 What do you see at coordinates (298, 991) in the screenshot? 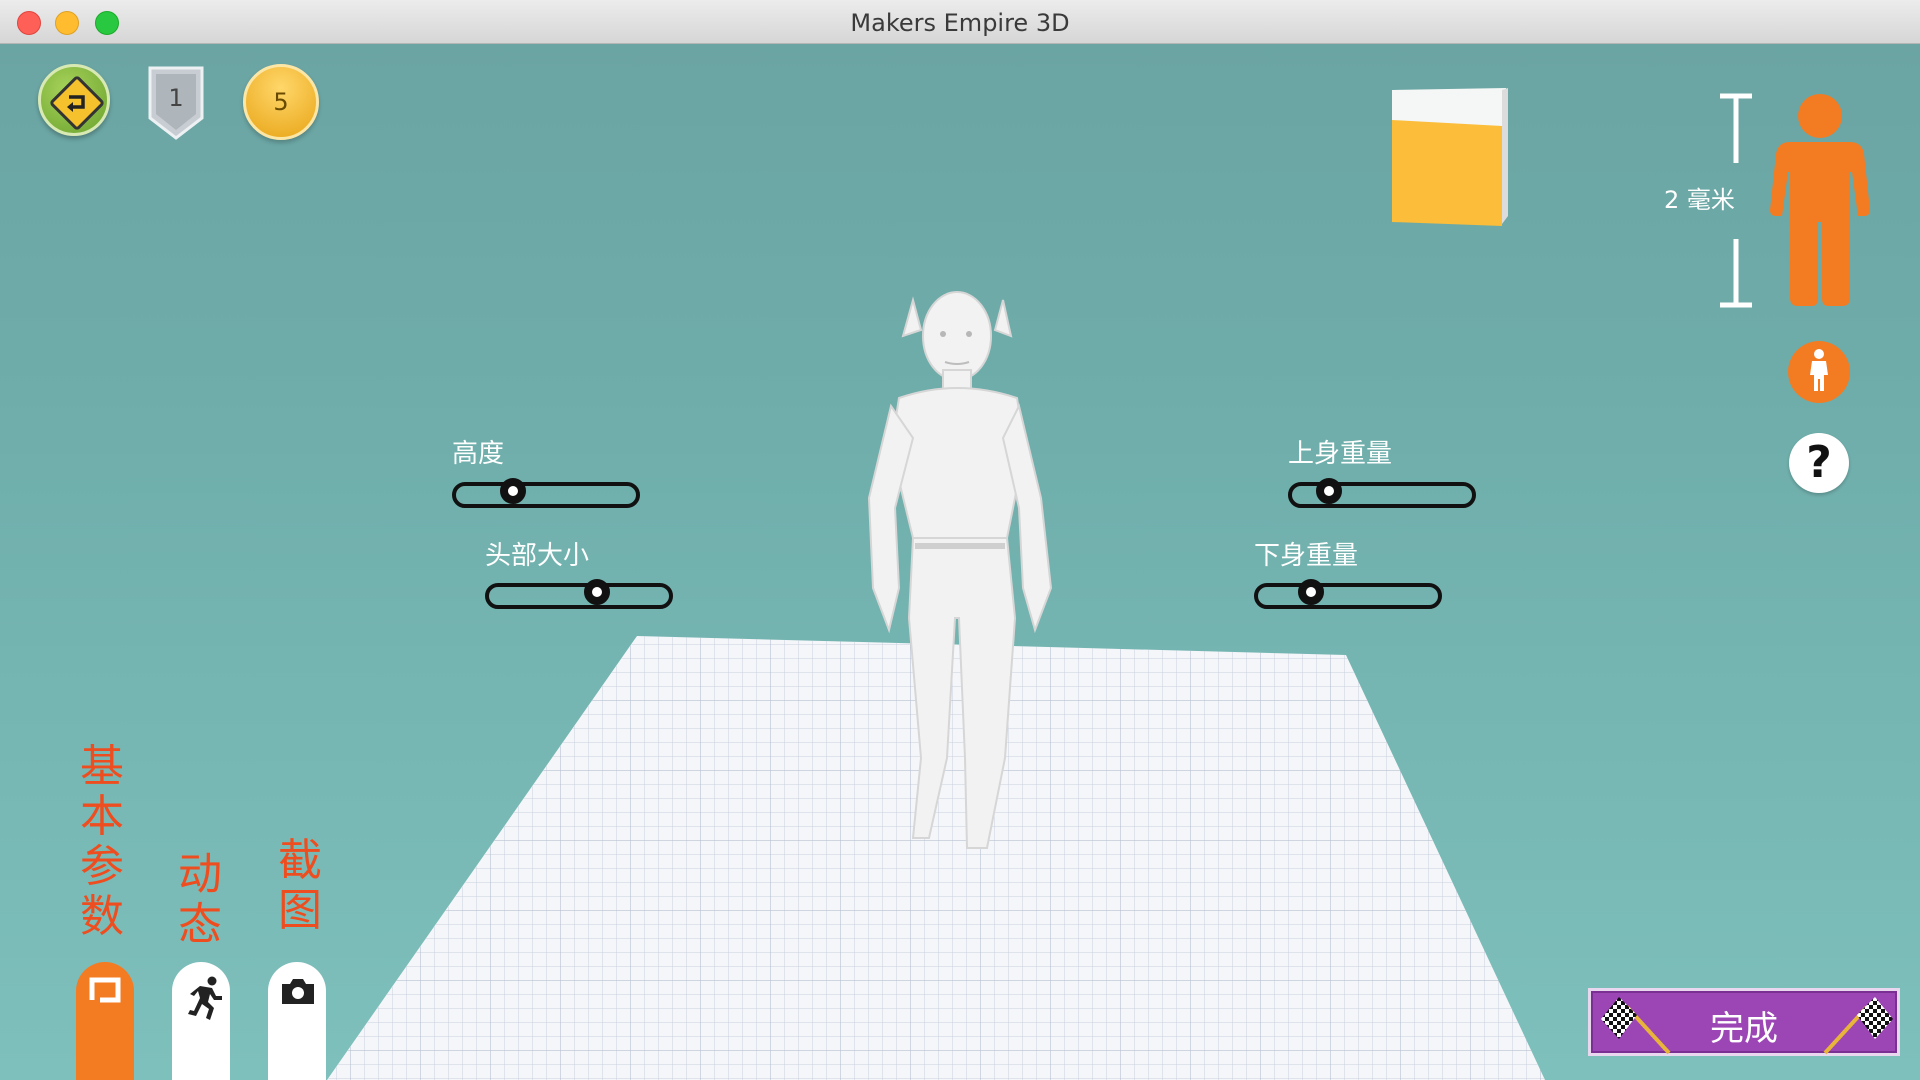
I see `camera-icon` at bounding box center [298, 991].